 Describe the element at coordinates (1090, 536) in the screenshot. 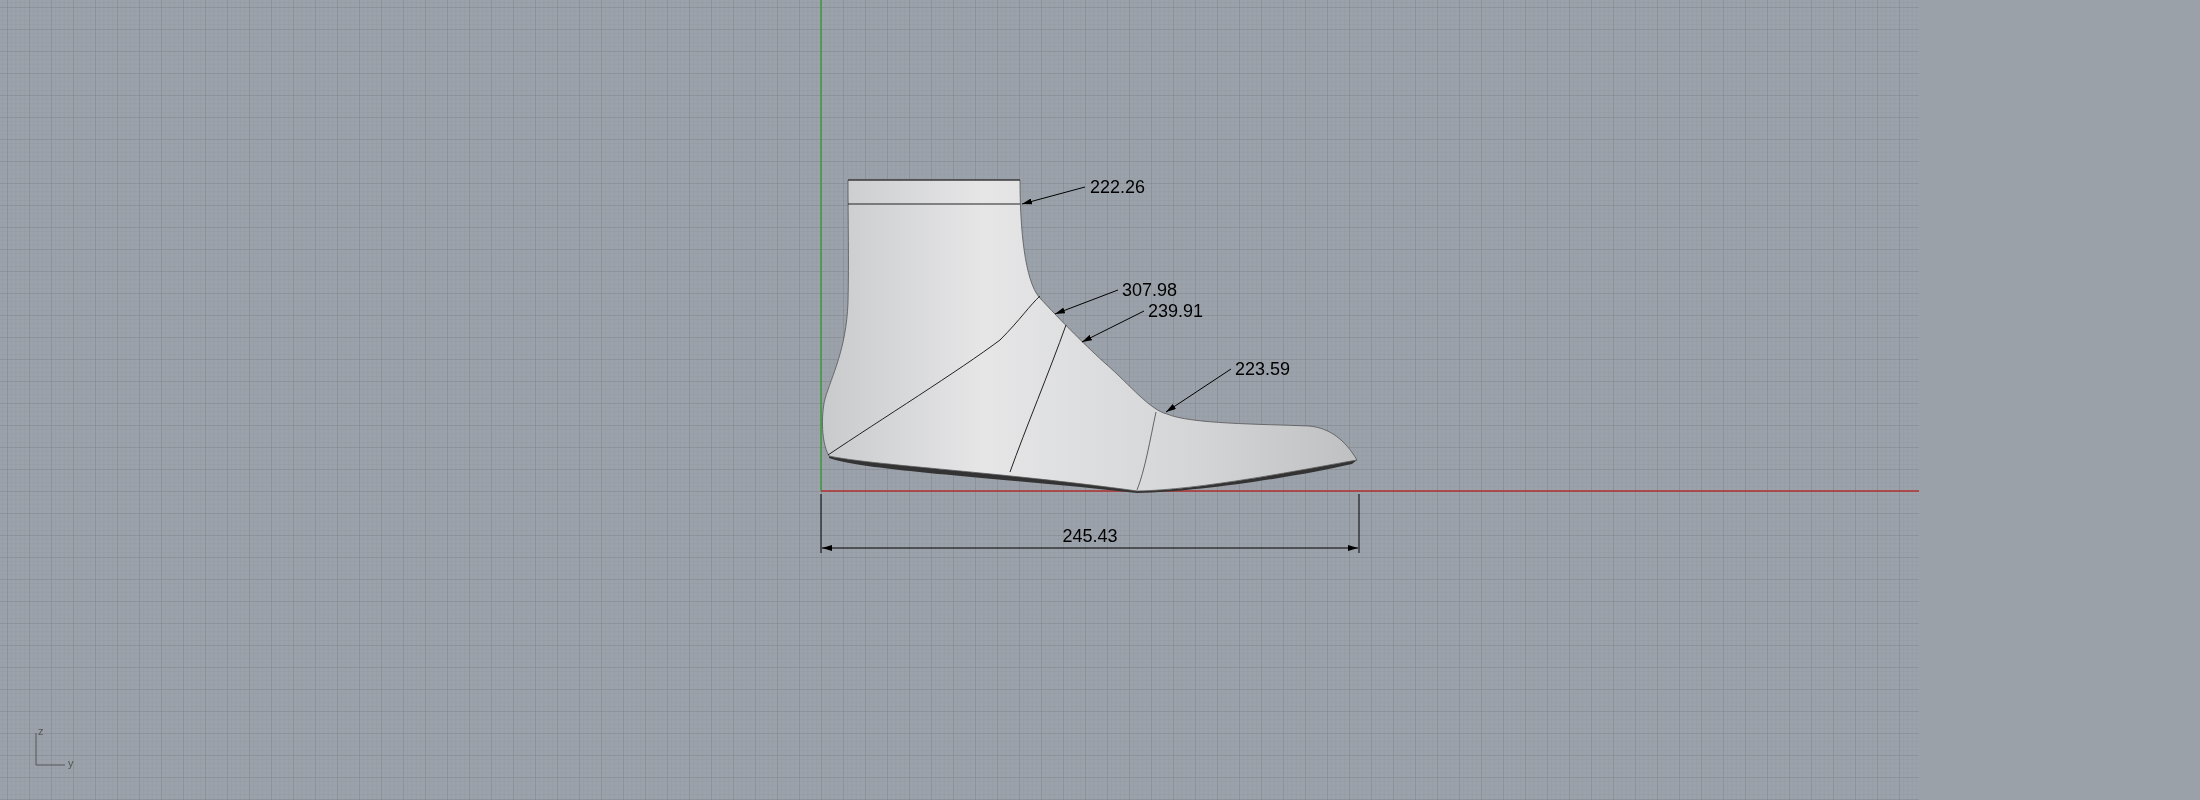

I see `dimension-value: 245.43` at that location.